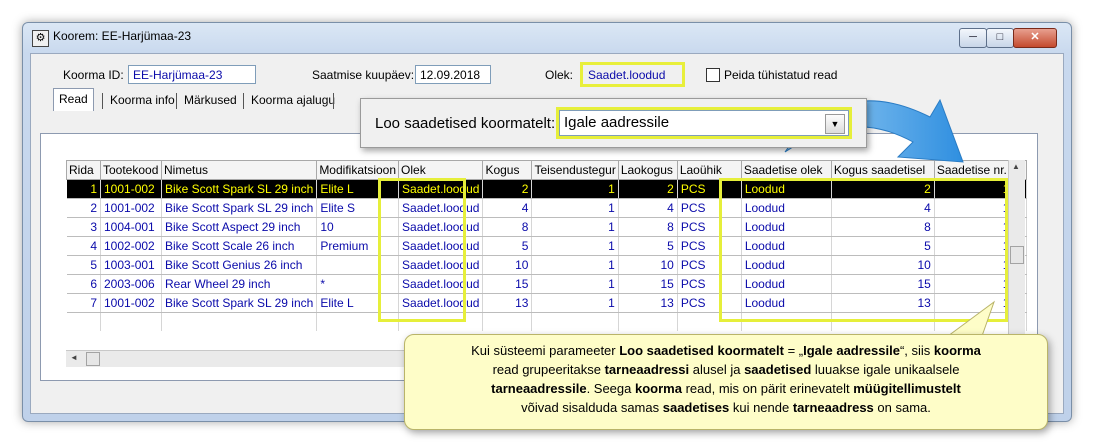 This screenshot has width=1095, height=444. I want to click on cell-tootekood: 2003-006, so click(131, 284).